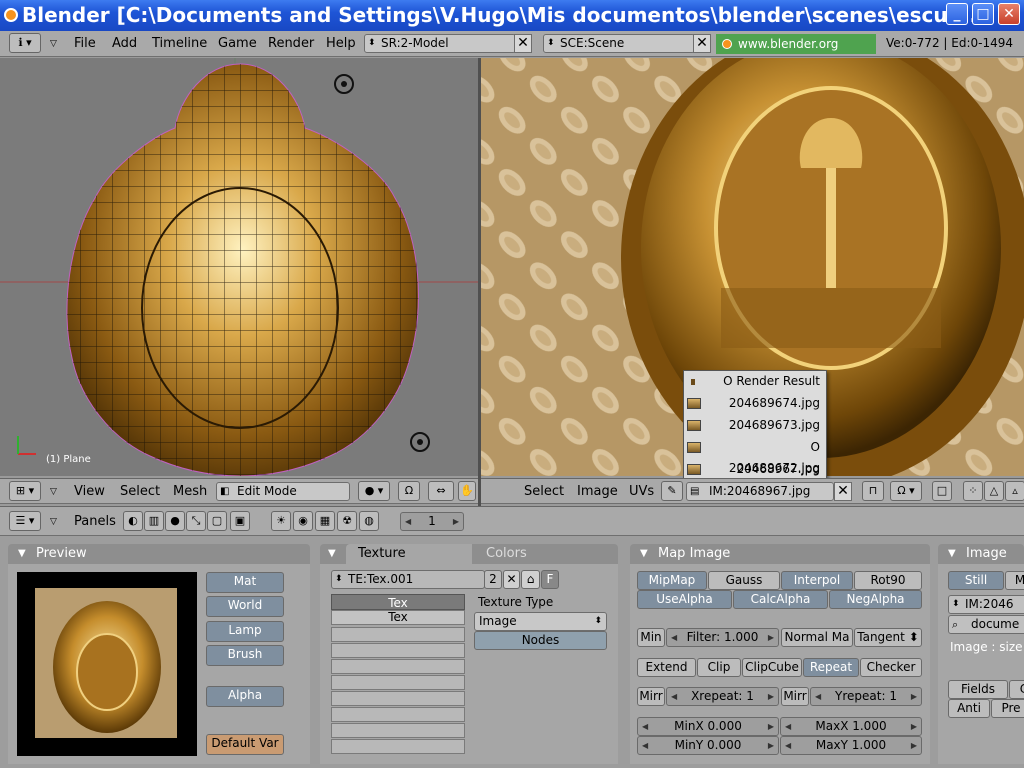  I want to click on collapse-icon: ▼, so click(332, 554).